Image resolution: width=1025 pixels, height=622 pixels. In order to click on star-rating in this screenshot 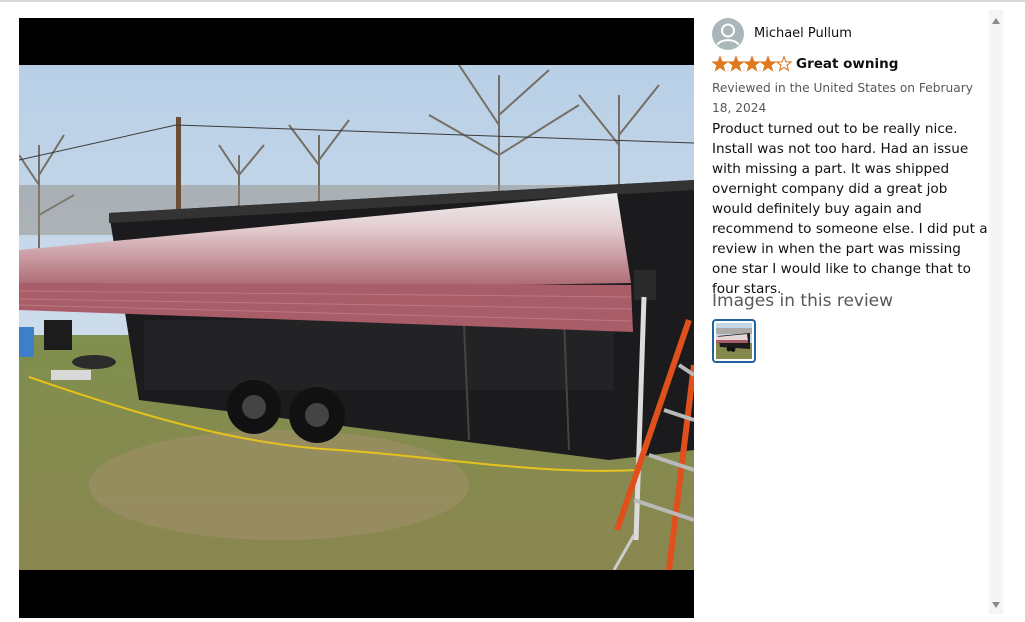, I will do `click(752, 64)`.